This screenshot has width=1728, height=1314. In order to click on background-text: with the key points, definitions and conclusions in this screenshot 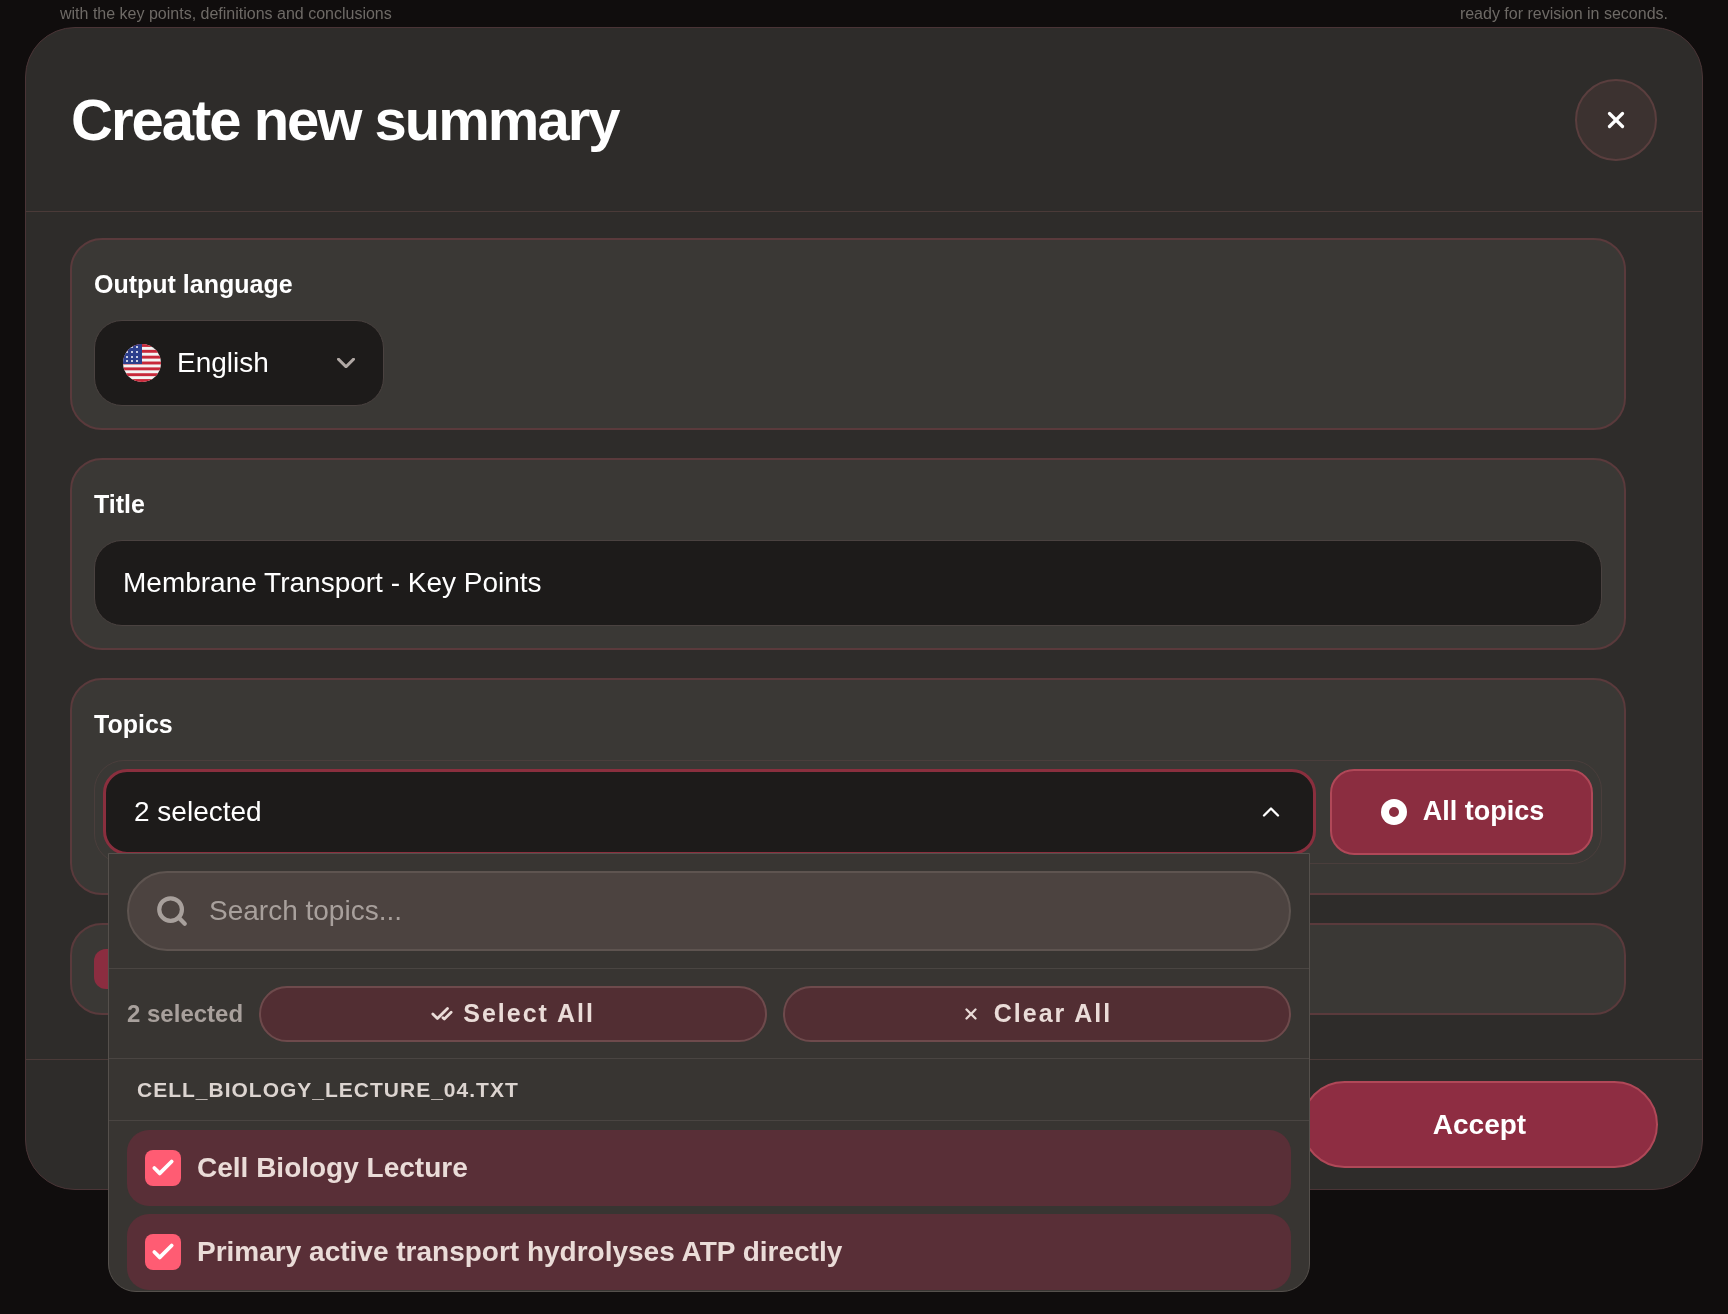, I will do `click(226, 13)`.